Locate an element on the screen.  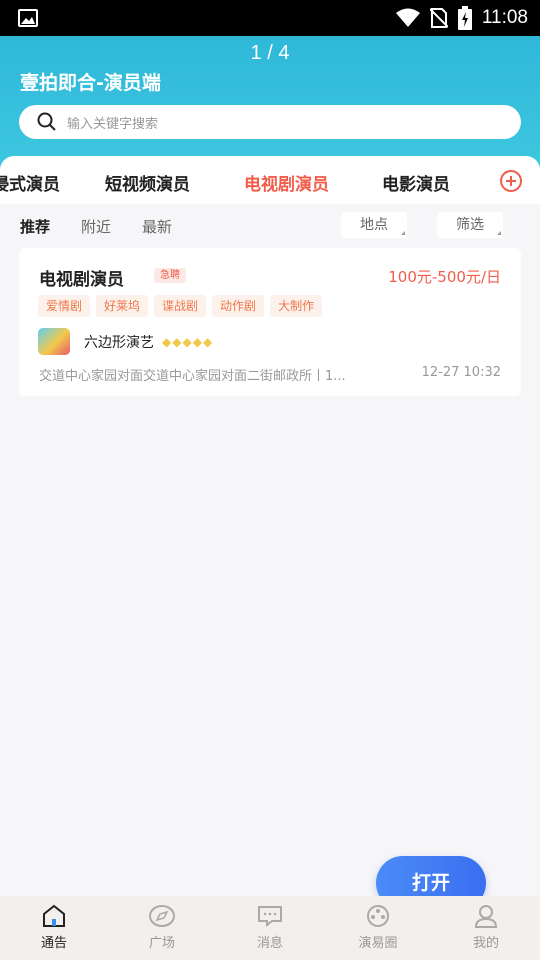
nav-label: 广场 is located at coordinates (161, 943).